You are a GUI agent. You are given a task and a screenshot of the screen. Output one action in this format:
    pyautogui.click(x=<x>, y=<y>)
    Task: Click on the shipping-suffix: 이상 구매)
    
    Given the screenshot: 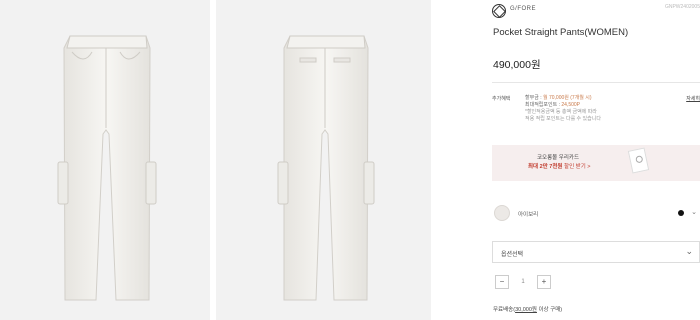 What is the action you would take?
    pyautogui.click(x=549, y=310)
    